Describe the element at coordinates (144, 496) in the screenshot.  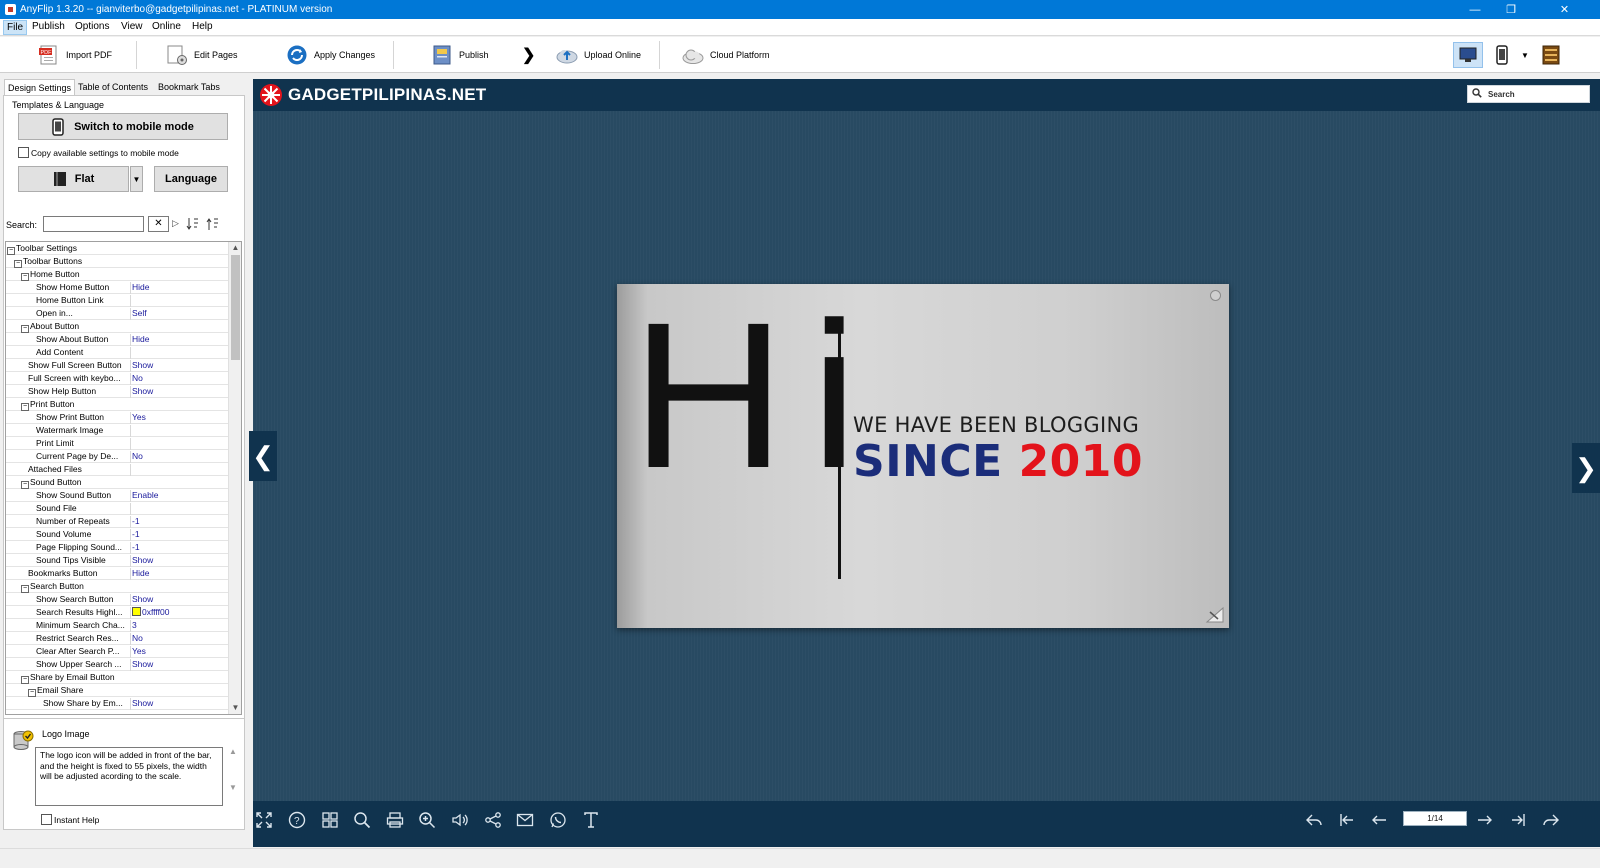
I see `tree-row-value: Enable` at that location.